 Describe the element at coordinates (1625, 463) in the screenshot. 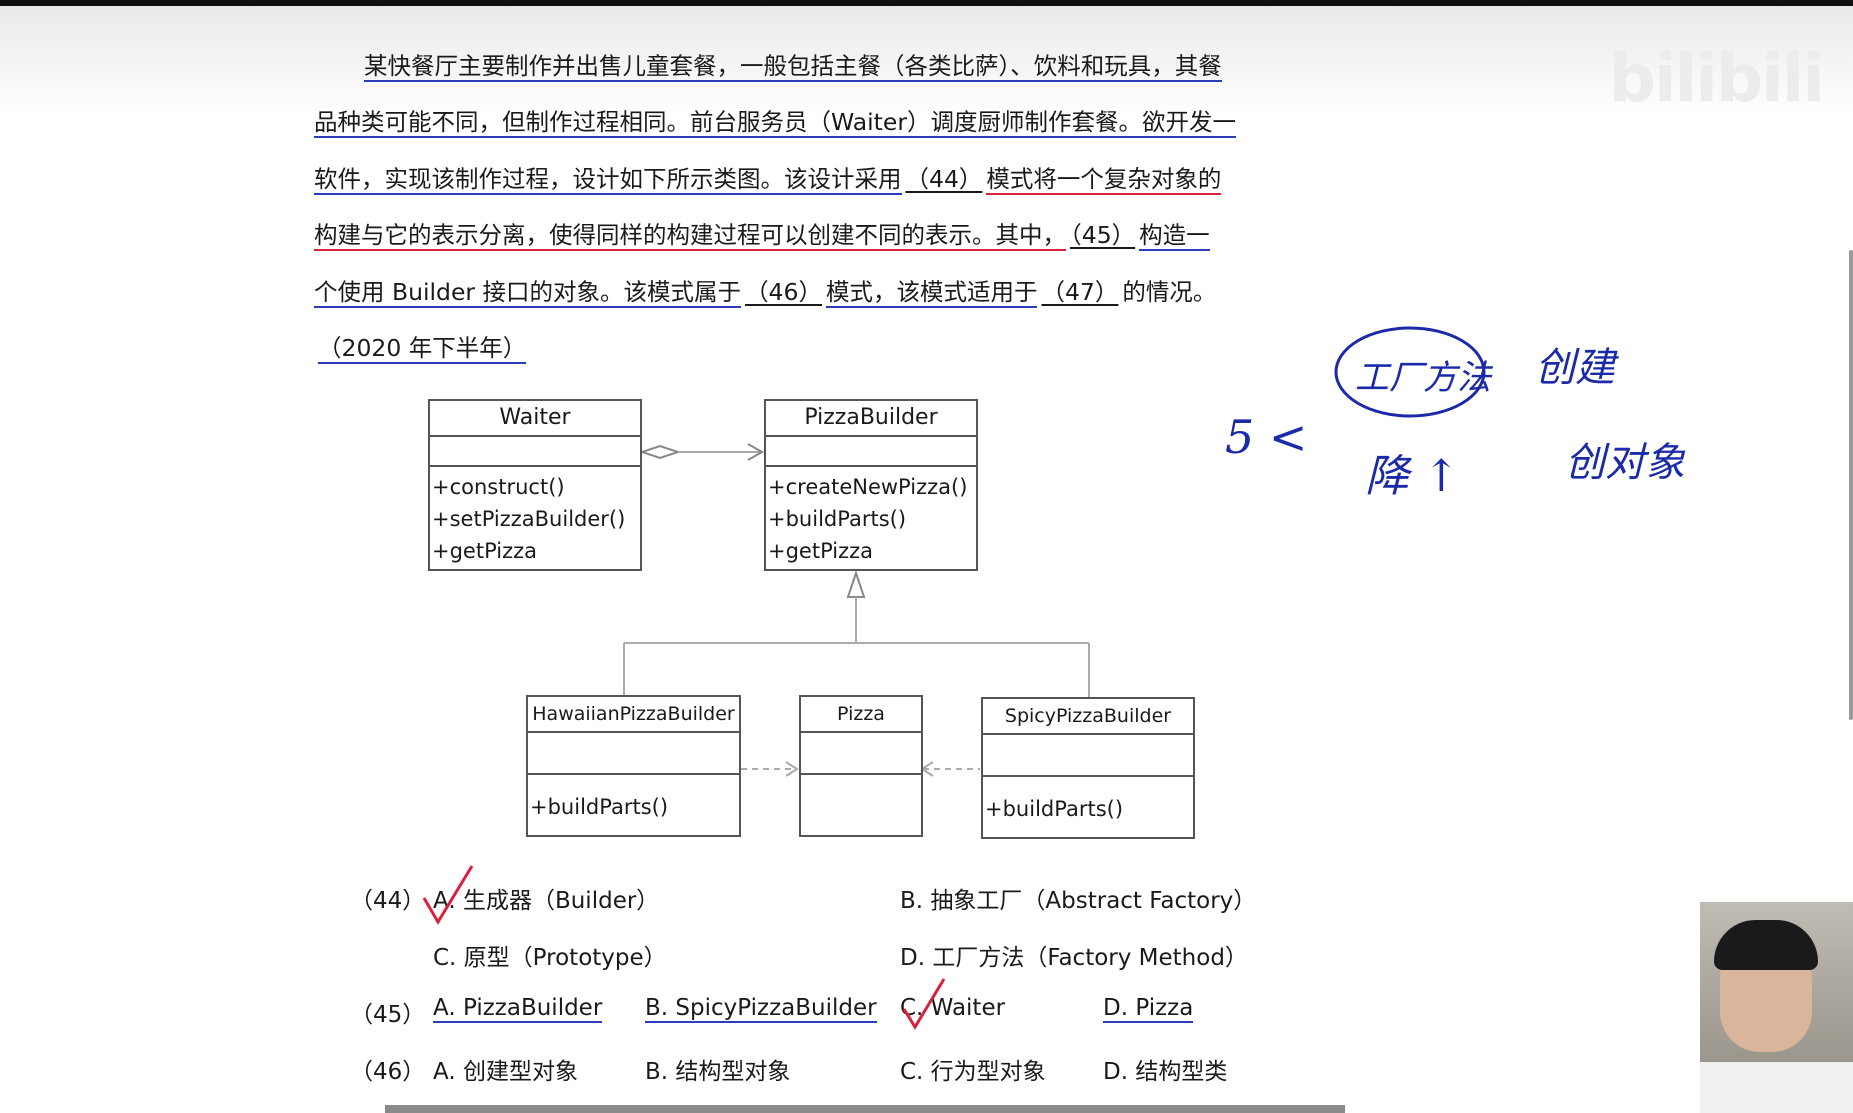

I see `note-create-object: 创对象` at that location.